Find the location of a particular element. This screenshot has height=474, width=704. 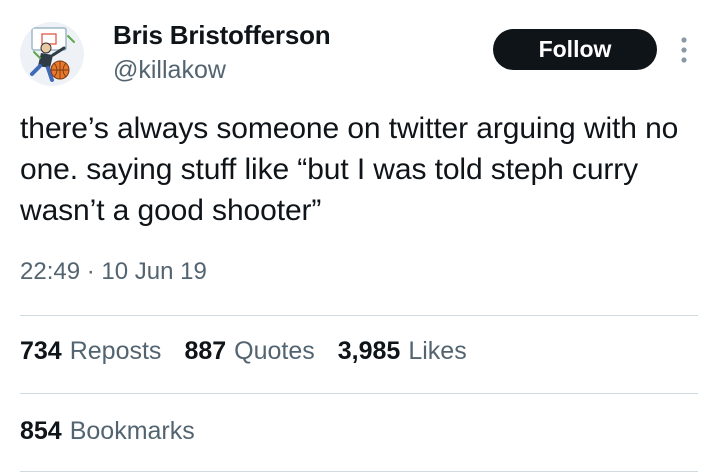

cartoon-basketball-avatar-icon is located at coordinates (52, 54).